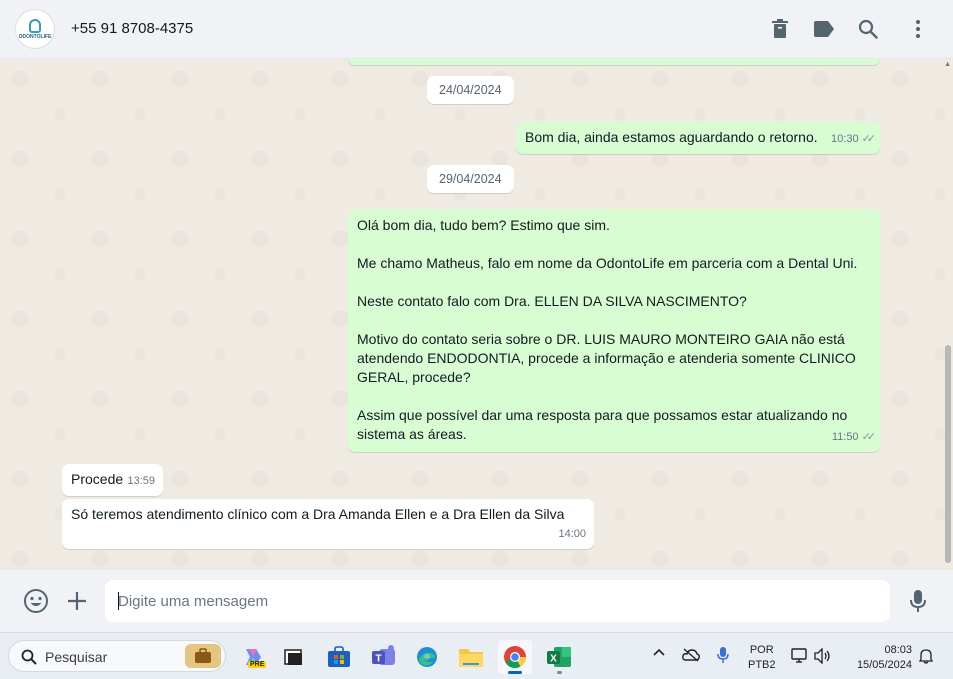 The image size is (953, 679). I want to click on system-clock: 08:03 15/05/2024, so click(879, 658).